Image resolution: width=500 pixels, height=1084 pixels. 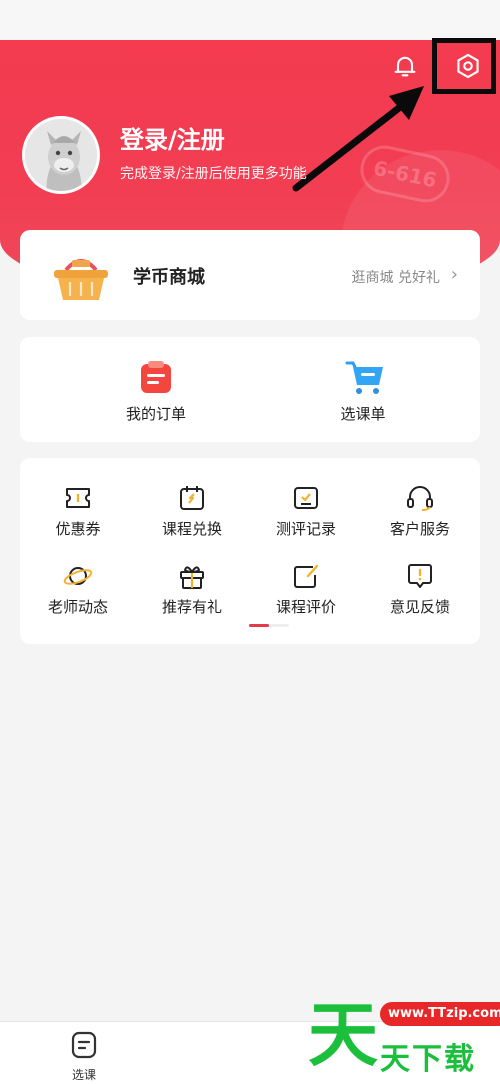 I want to click on order-icon, so click(x=156, y=377).